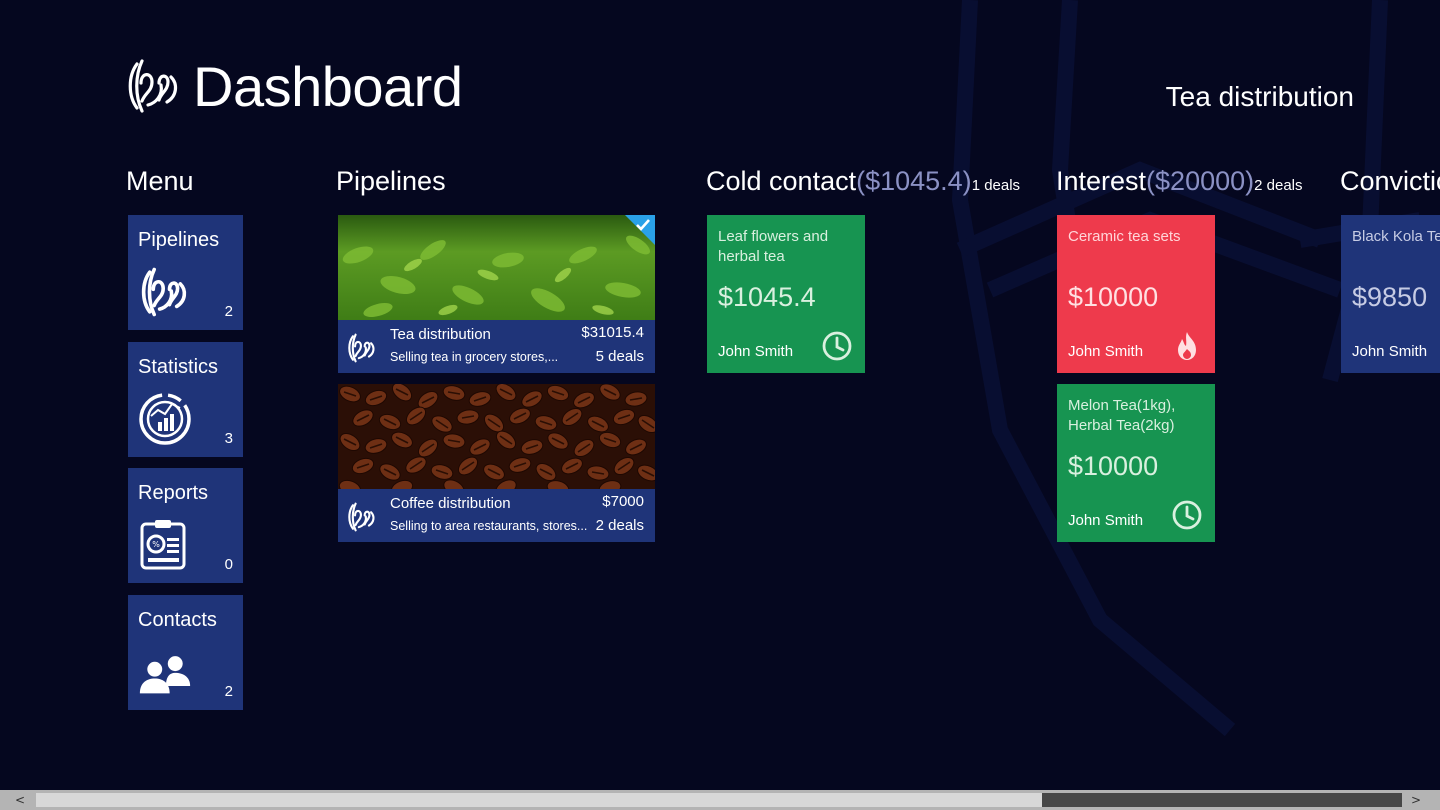 This screenshot has width=1440, height=810. What do you see at coordinates (1278, 185) in the screenshot?
I see `stage-deals-count: 2 deals` at bounding box center [1278, 185].